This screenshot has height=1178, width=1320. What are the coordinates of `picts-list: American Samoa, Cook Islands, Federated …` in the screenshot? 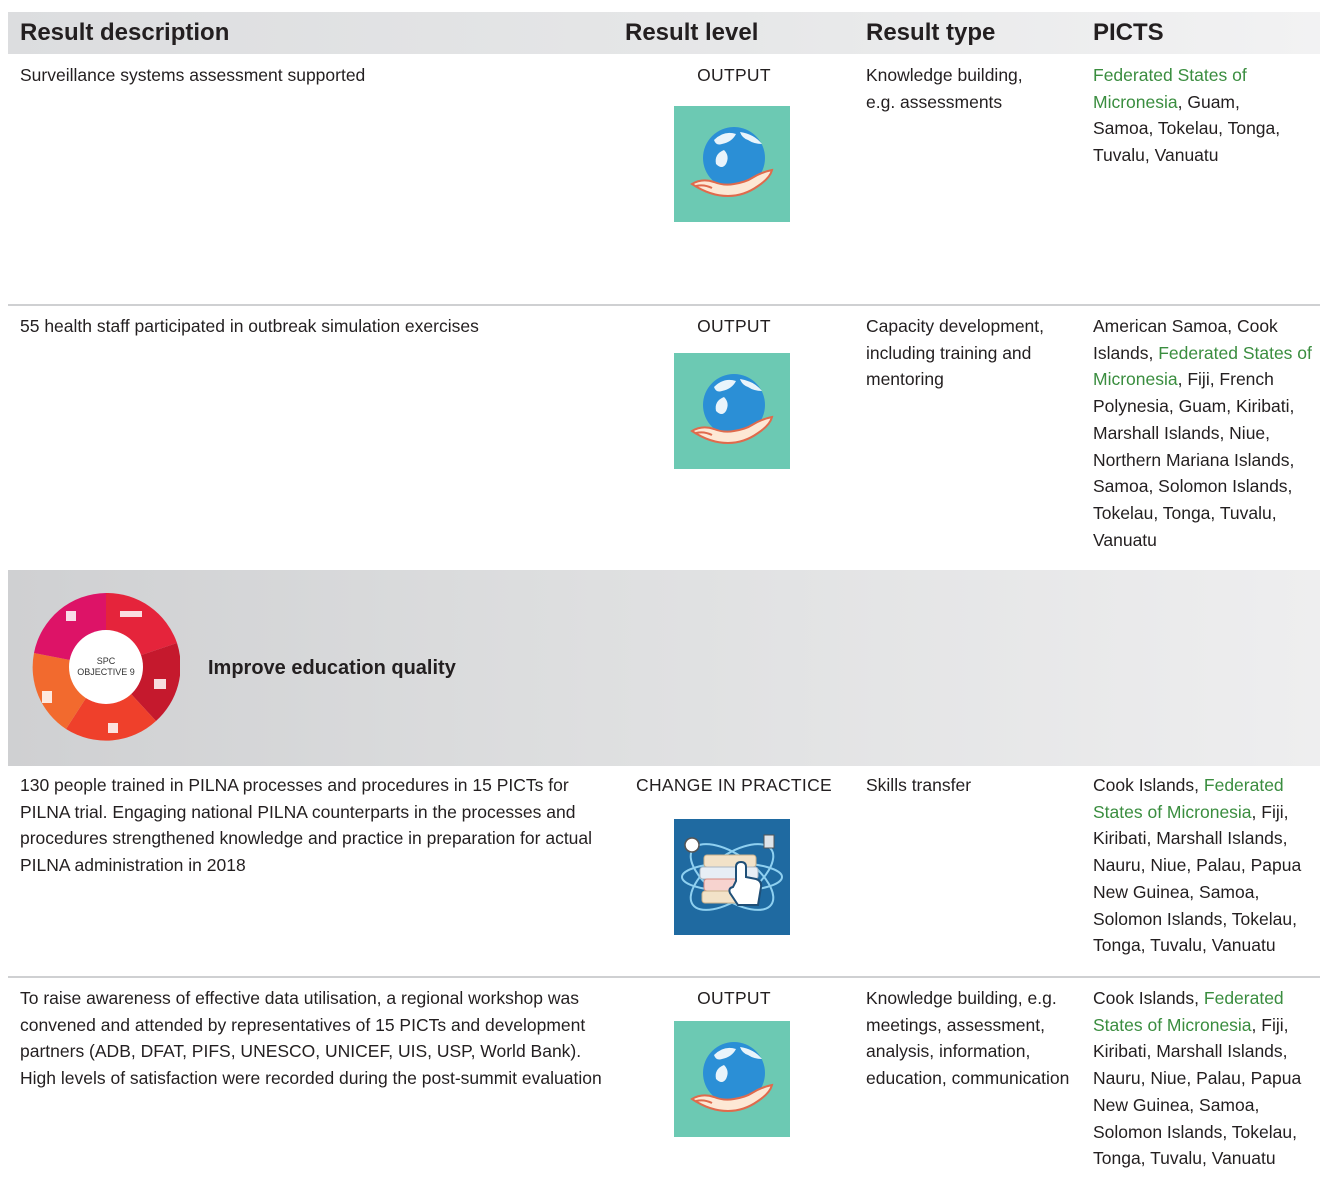 It's located at (1205, 433).